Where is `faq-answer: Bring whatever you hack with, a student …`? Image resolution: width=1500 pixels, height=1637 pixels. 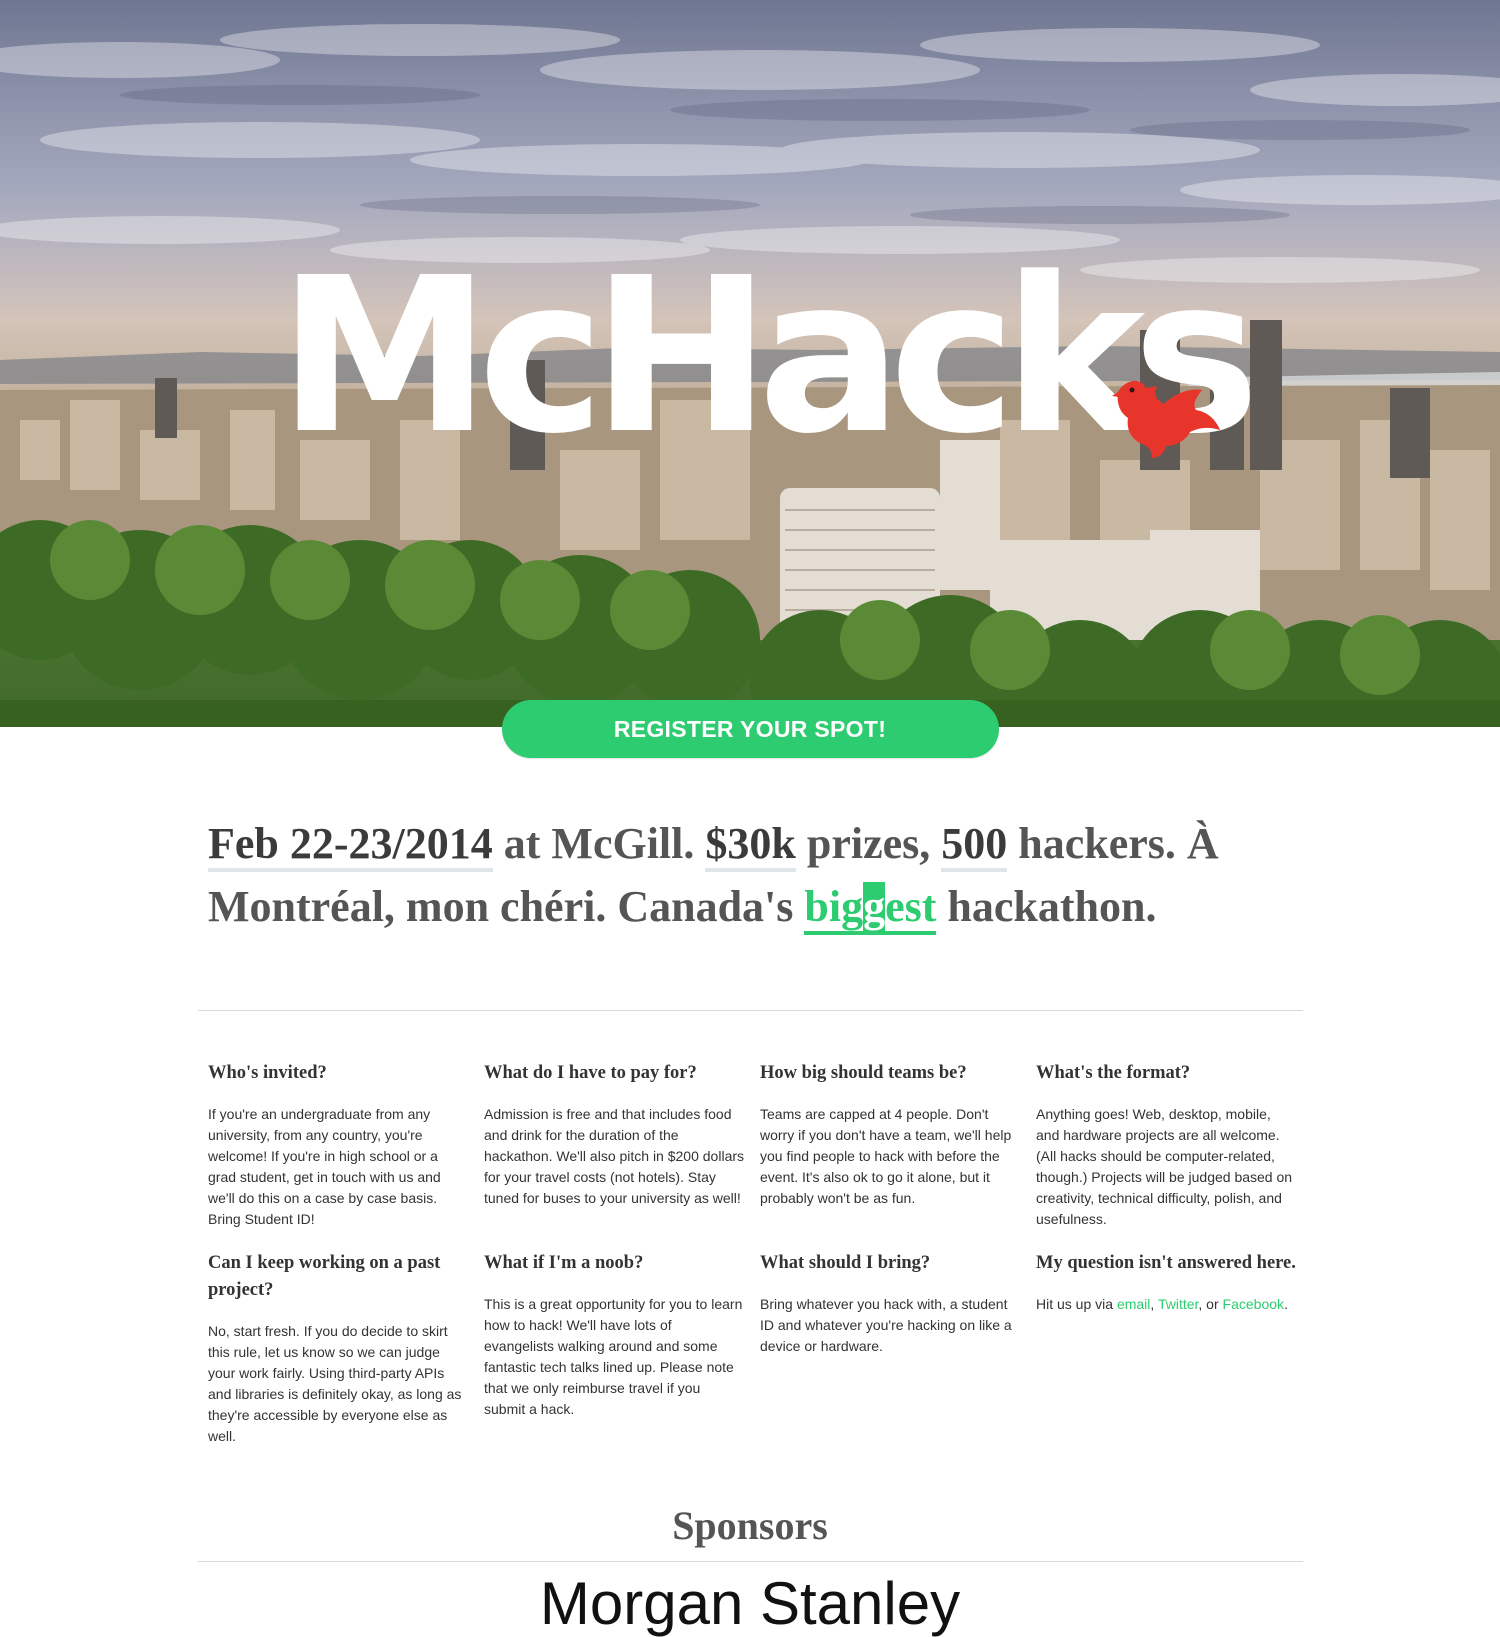 faq-answer: Bring whatever you hack with, a student … is located at coordinates (886, 1325).